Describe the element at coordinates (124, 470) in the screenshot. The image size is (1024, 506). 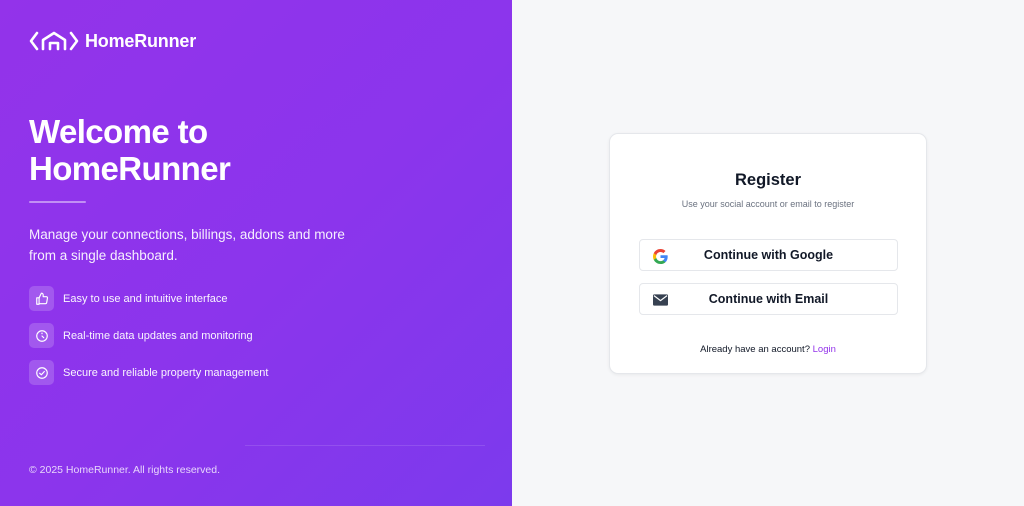
I see `copyright: © 2025 HomeRunner. All rights reserved.` at that location.